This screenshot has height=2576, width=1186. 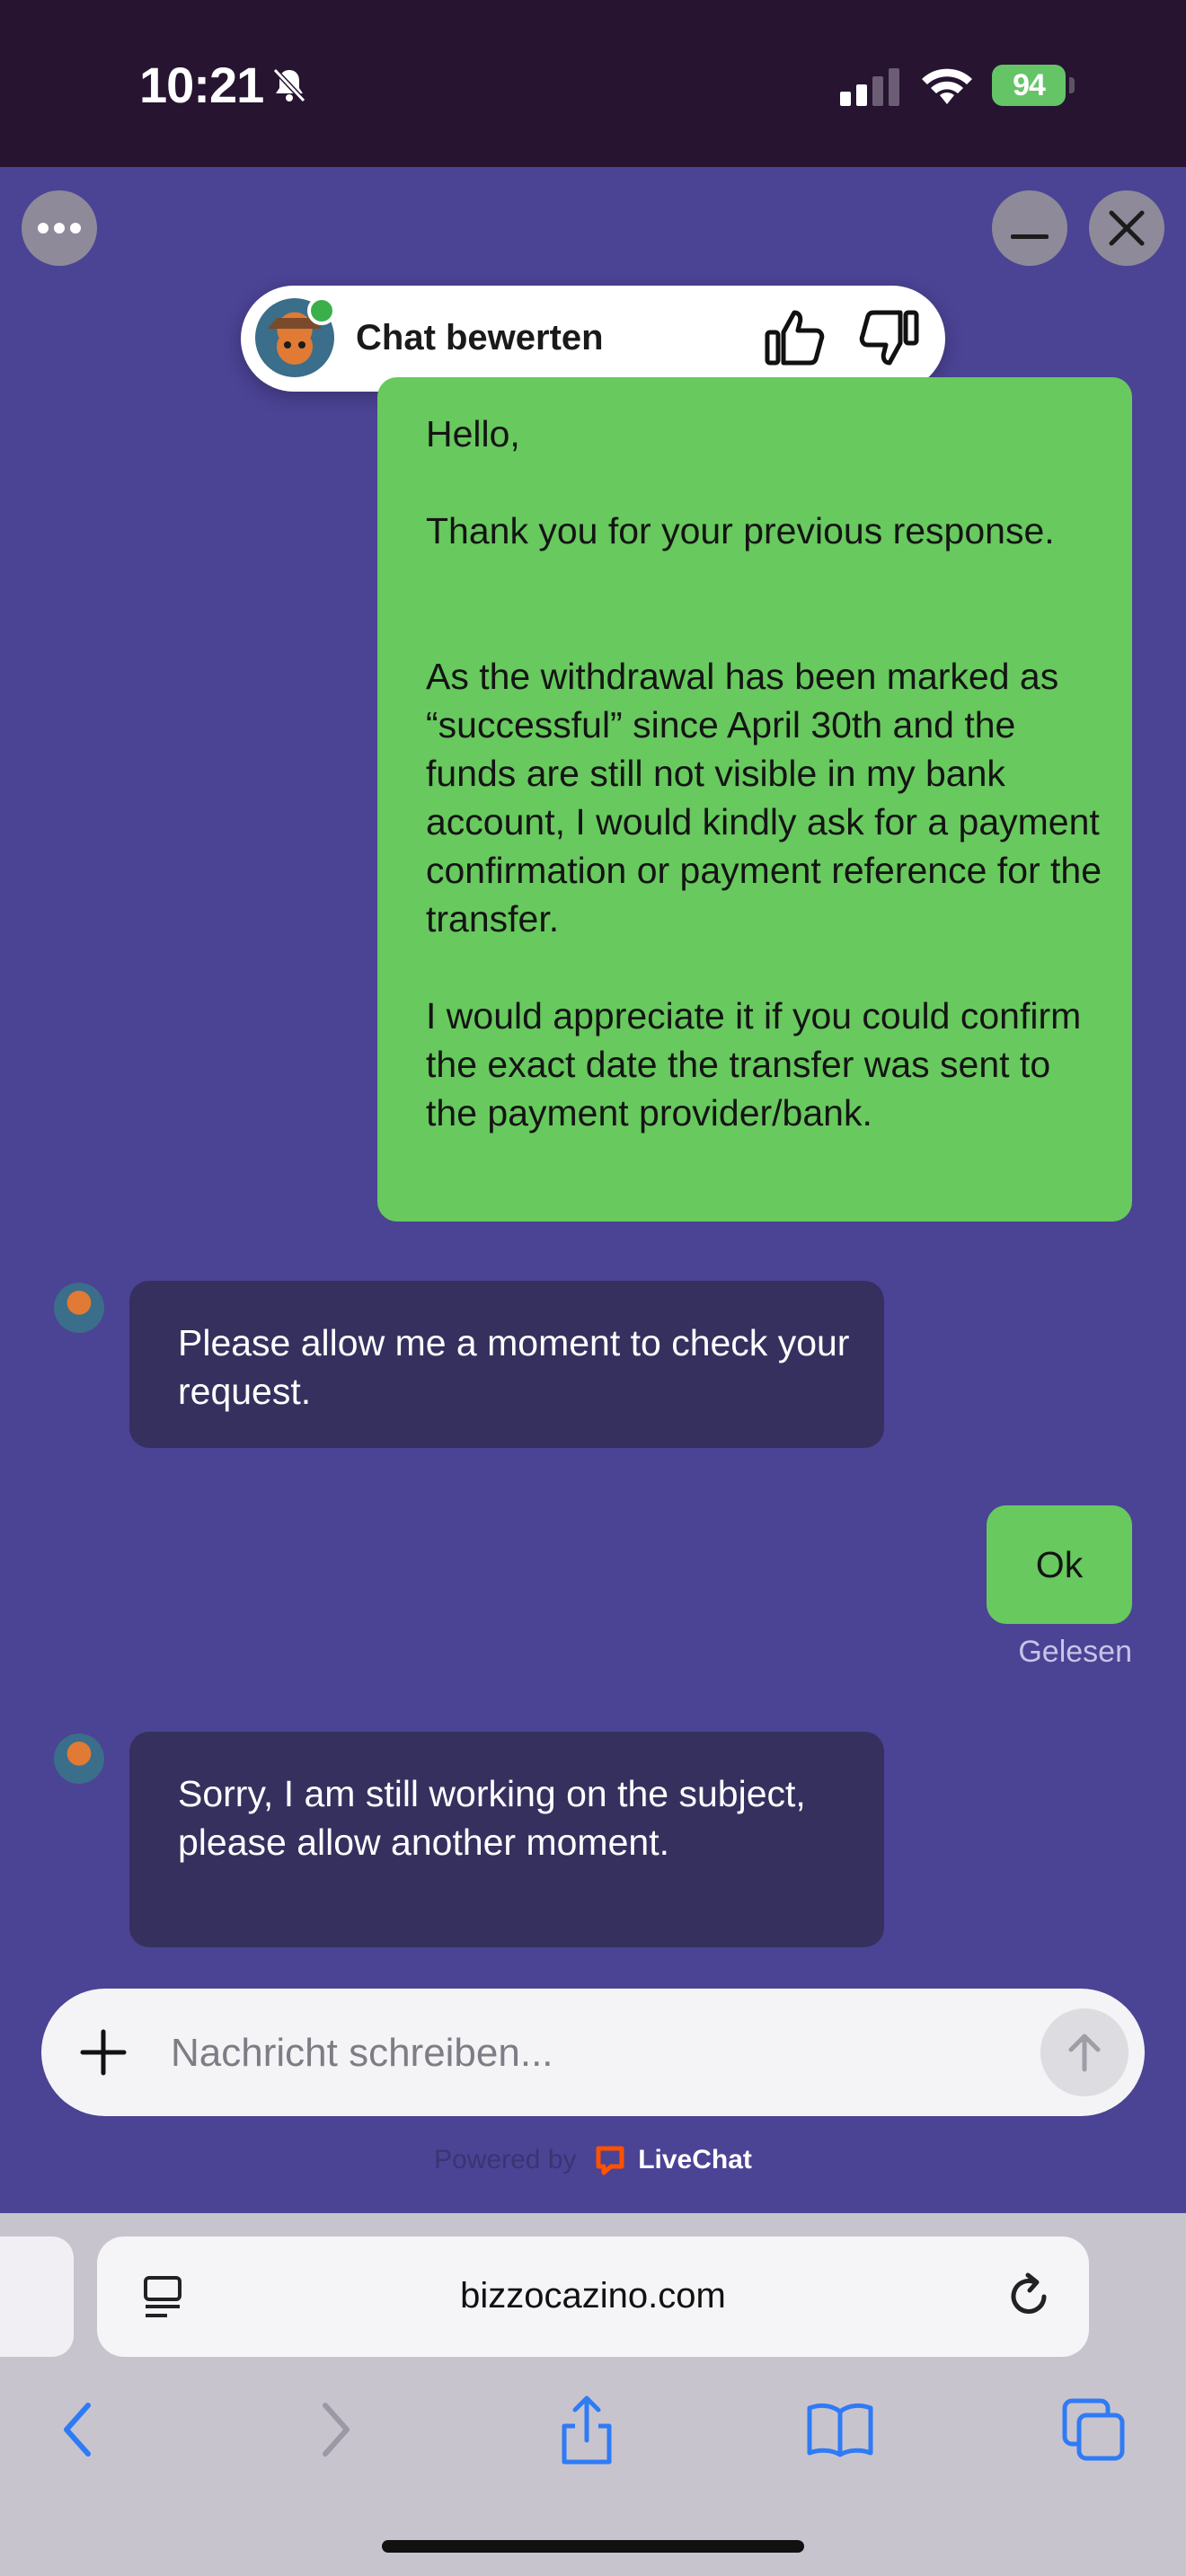 I want to click on more-icon, so click(x=59, y=228).